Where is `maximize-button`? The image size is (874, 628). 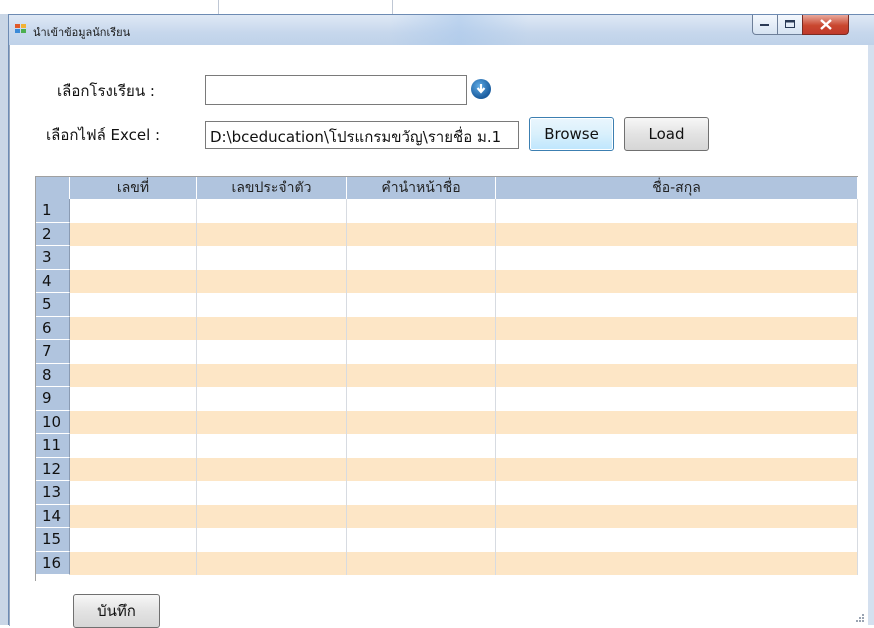 maximize-button is located at coordinates (790, 25).